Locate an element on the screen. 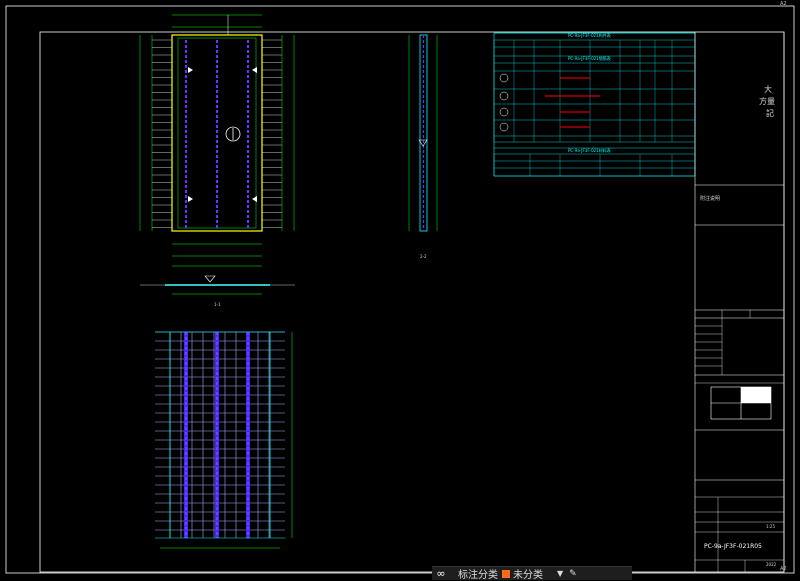 The height and width of the screenshot is (581, 800). infinity-icon: ∞ is located at coordinates (441, 573).